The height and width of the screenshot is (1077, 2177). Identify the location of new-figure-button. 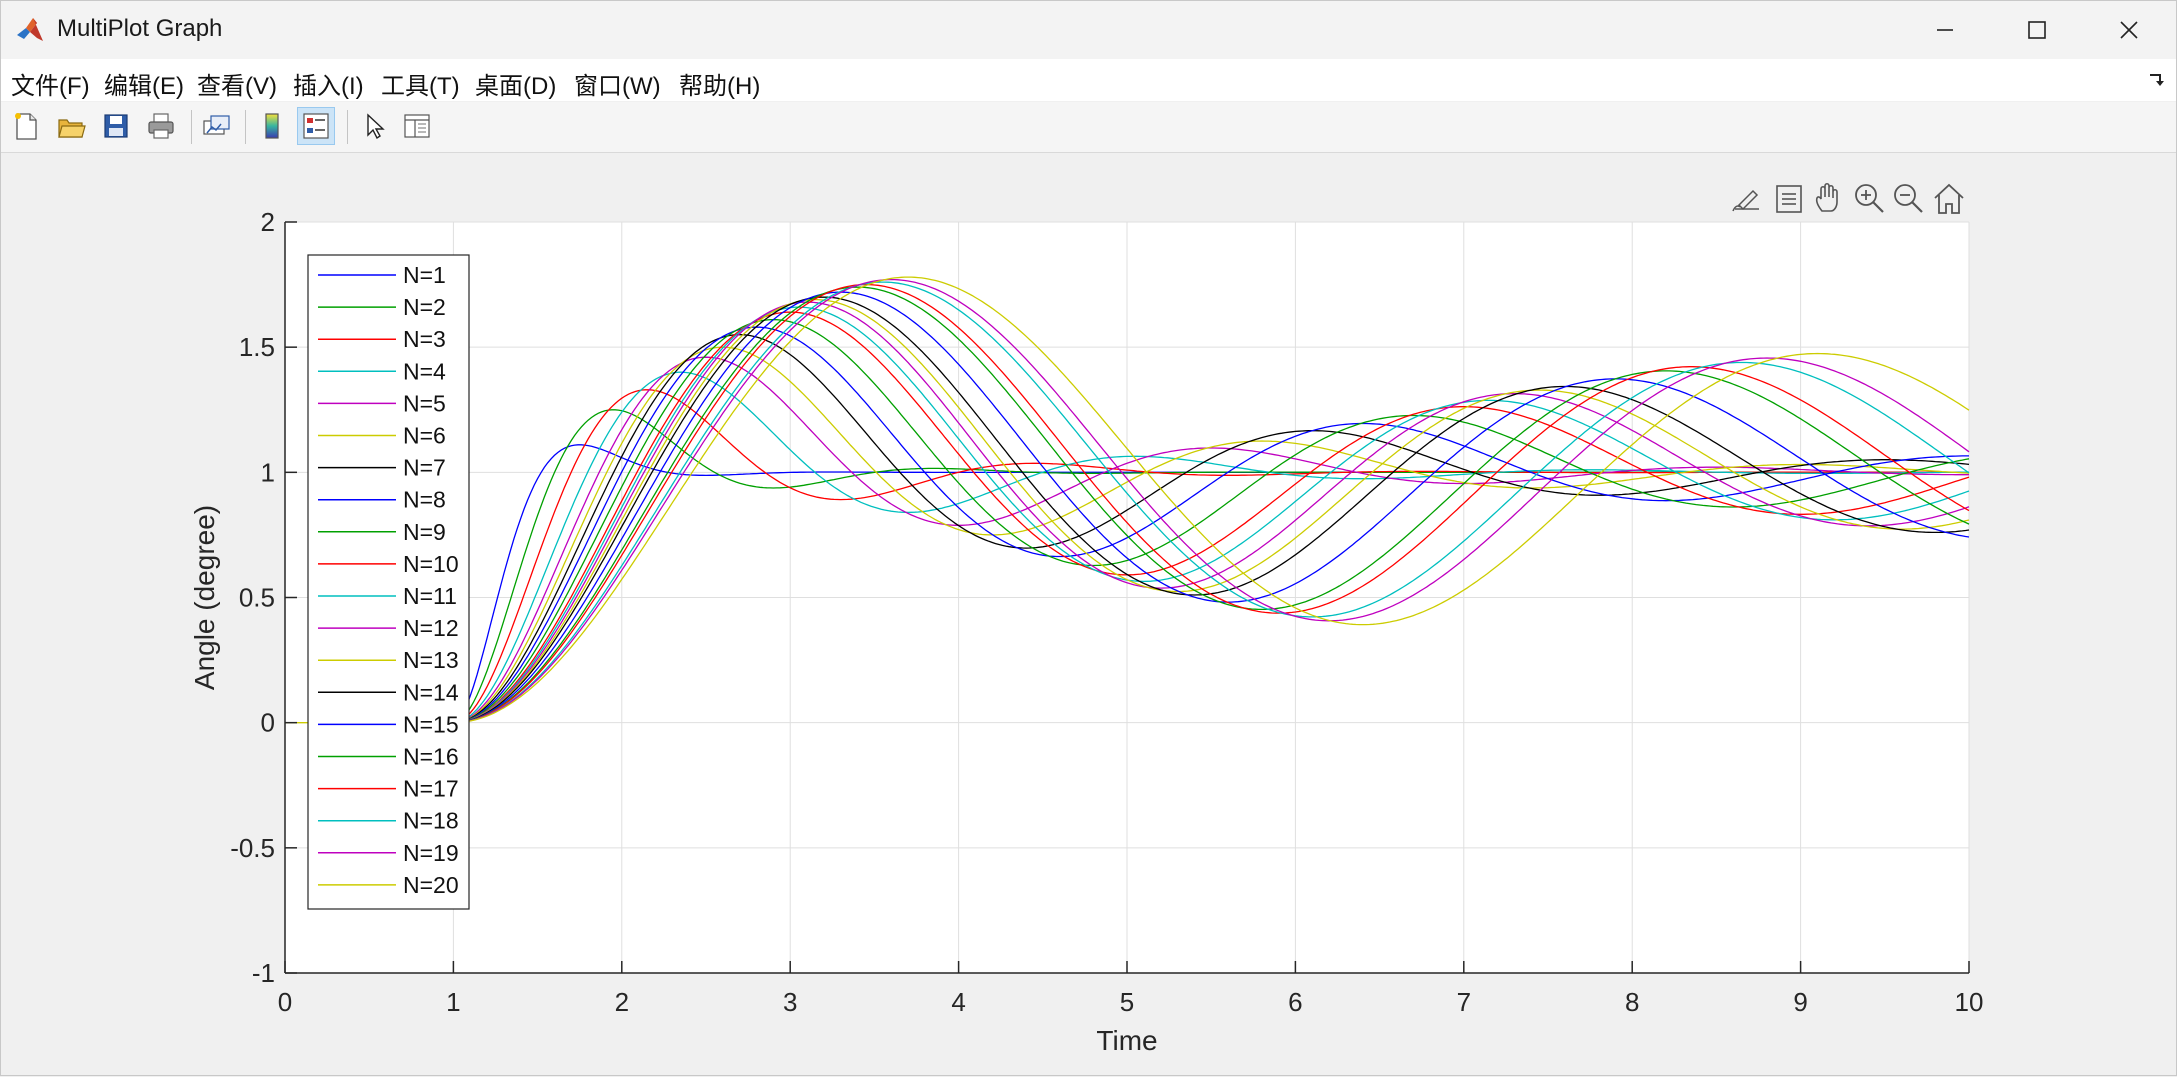
(26, 126).